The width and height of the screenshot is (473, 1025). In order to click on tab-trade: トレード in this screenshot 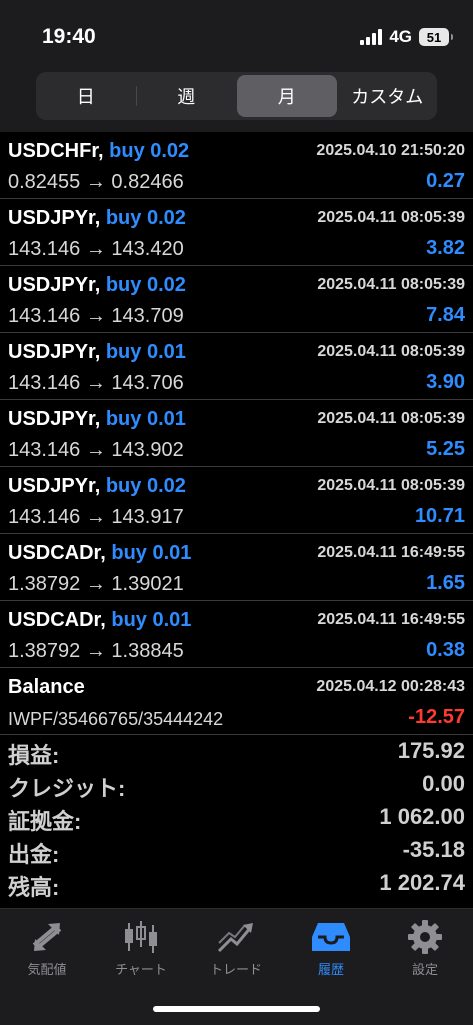, I will do `click(236, 948)`.